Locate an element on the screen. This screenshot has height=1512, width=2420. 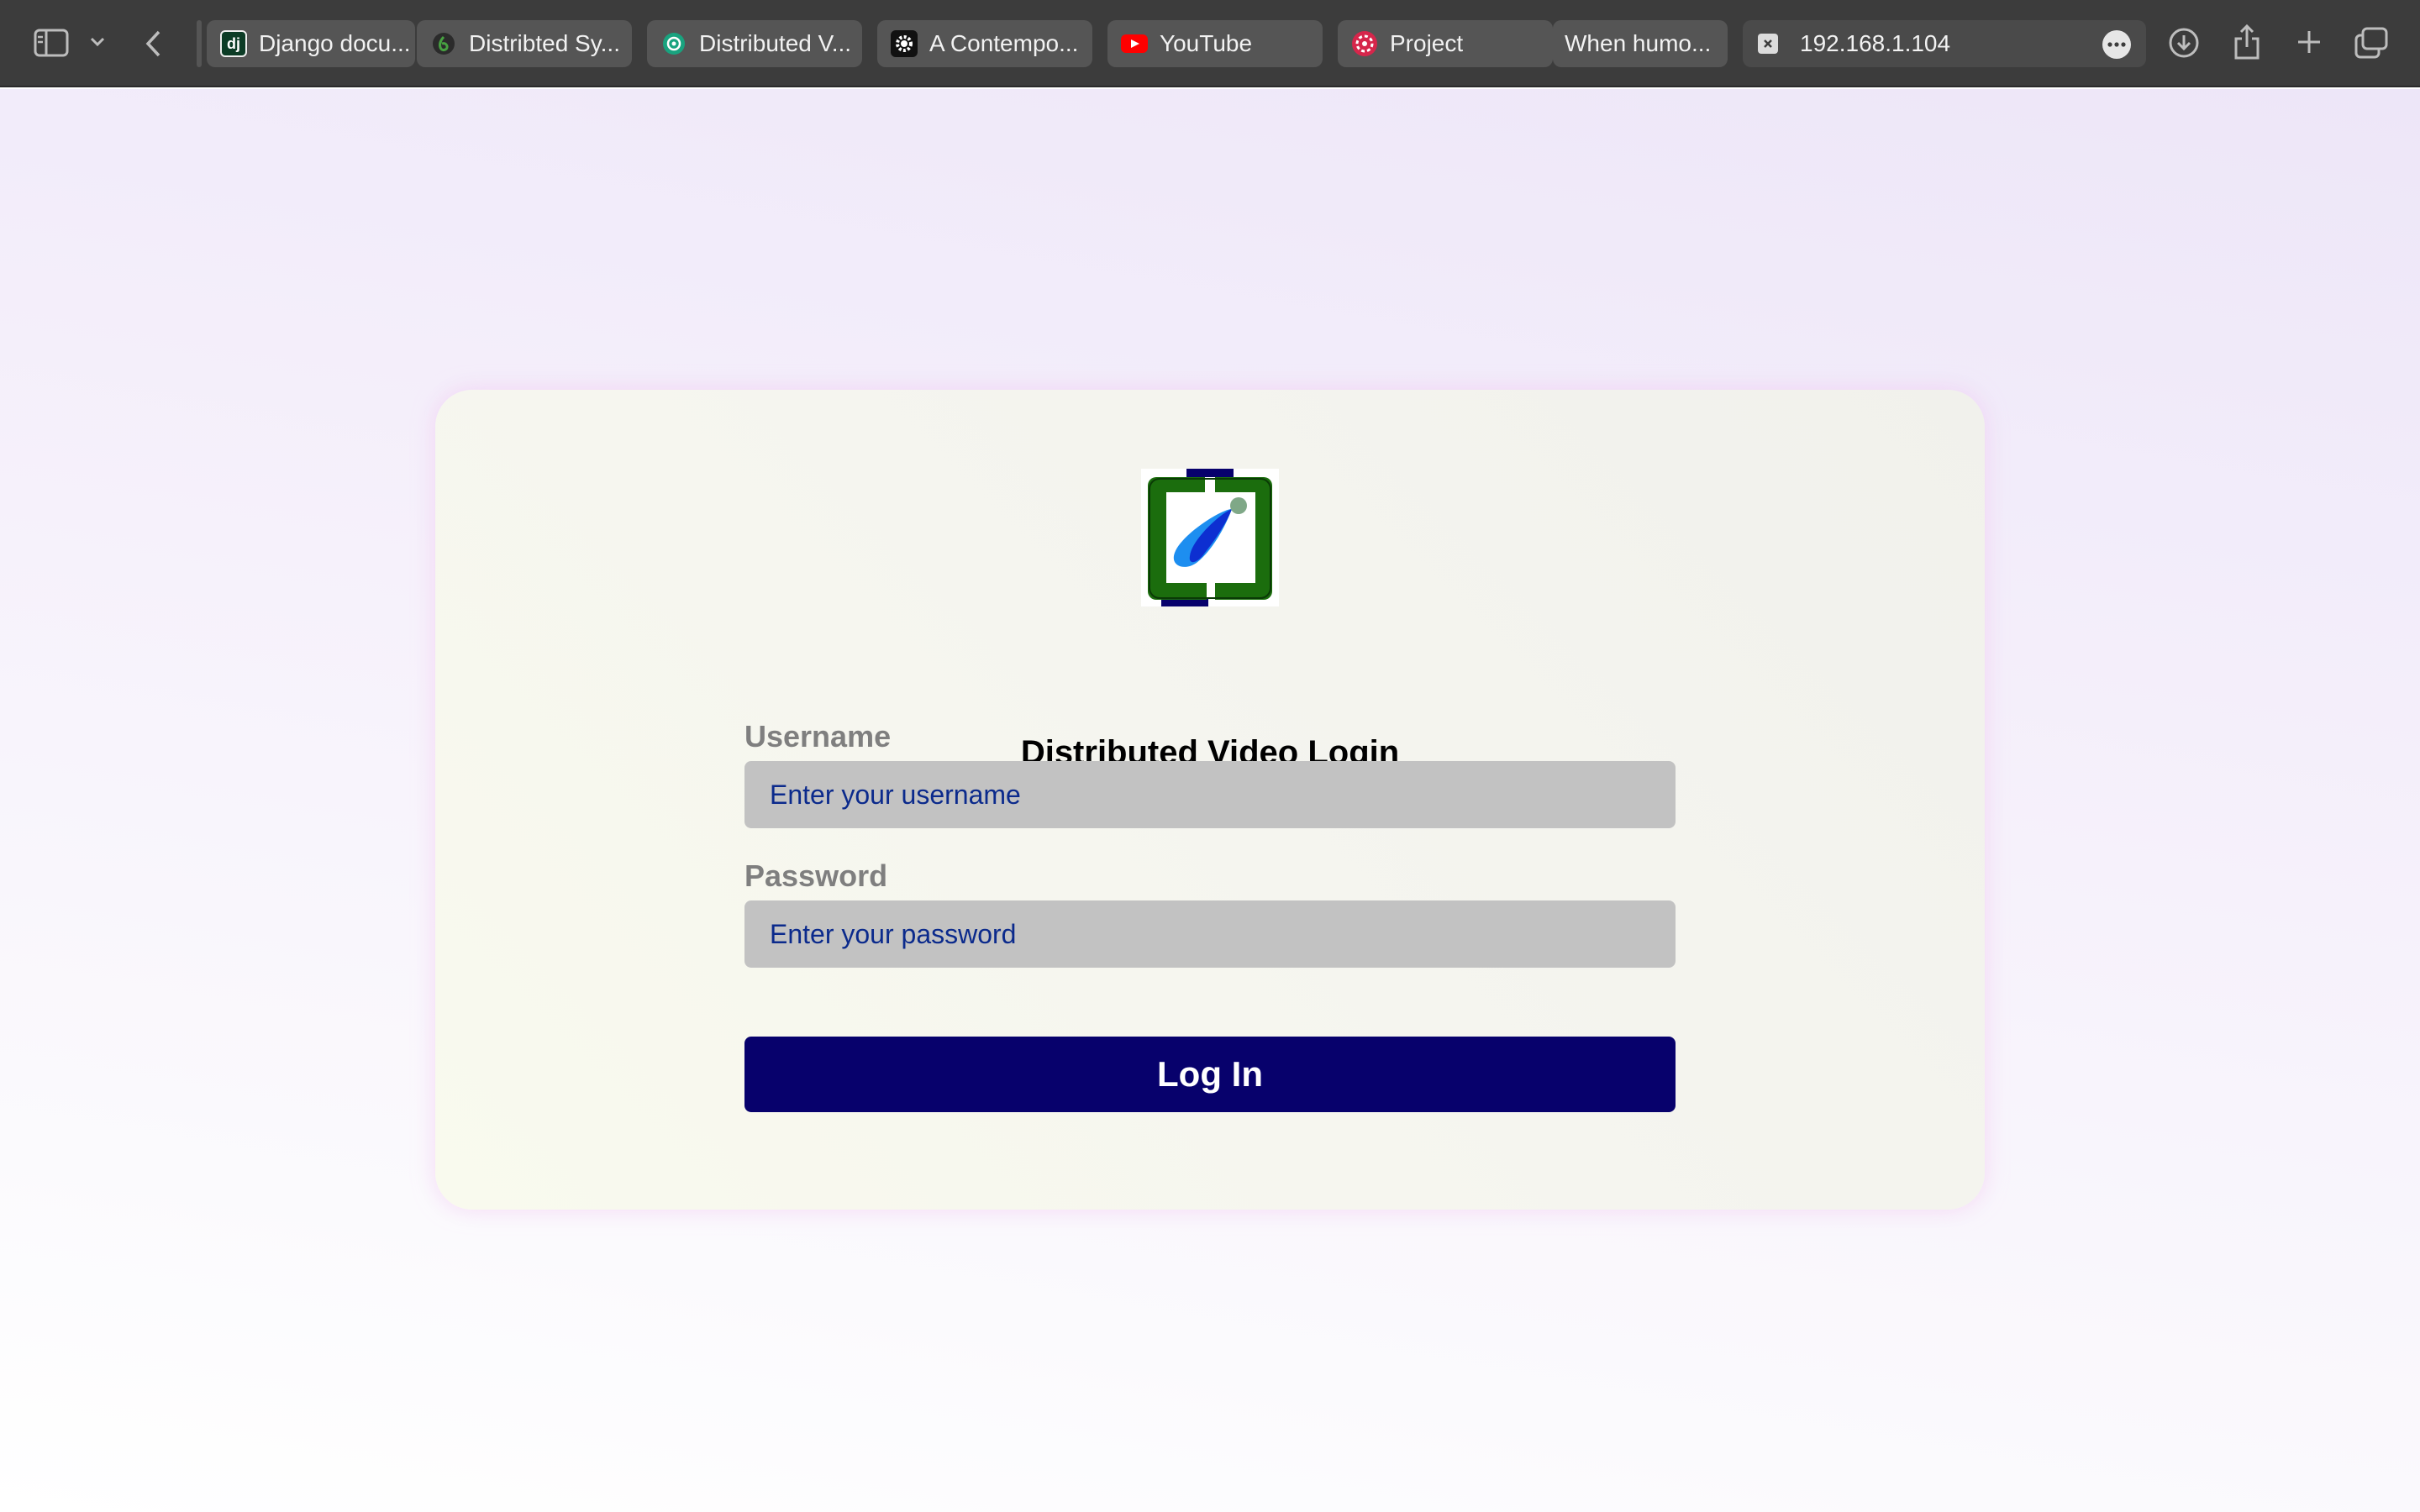
tab-label: YouTube is located at coordinates (1206, 43).